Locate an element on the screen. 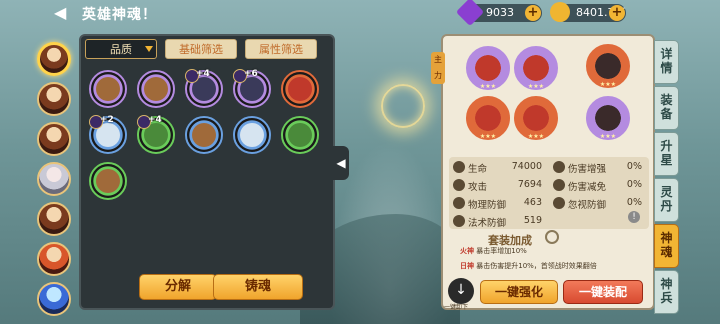 The width and height of the screenshot is (720, 324). set-bonus-icon is located at coordinates (552, 237).